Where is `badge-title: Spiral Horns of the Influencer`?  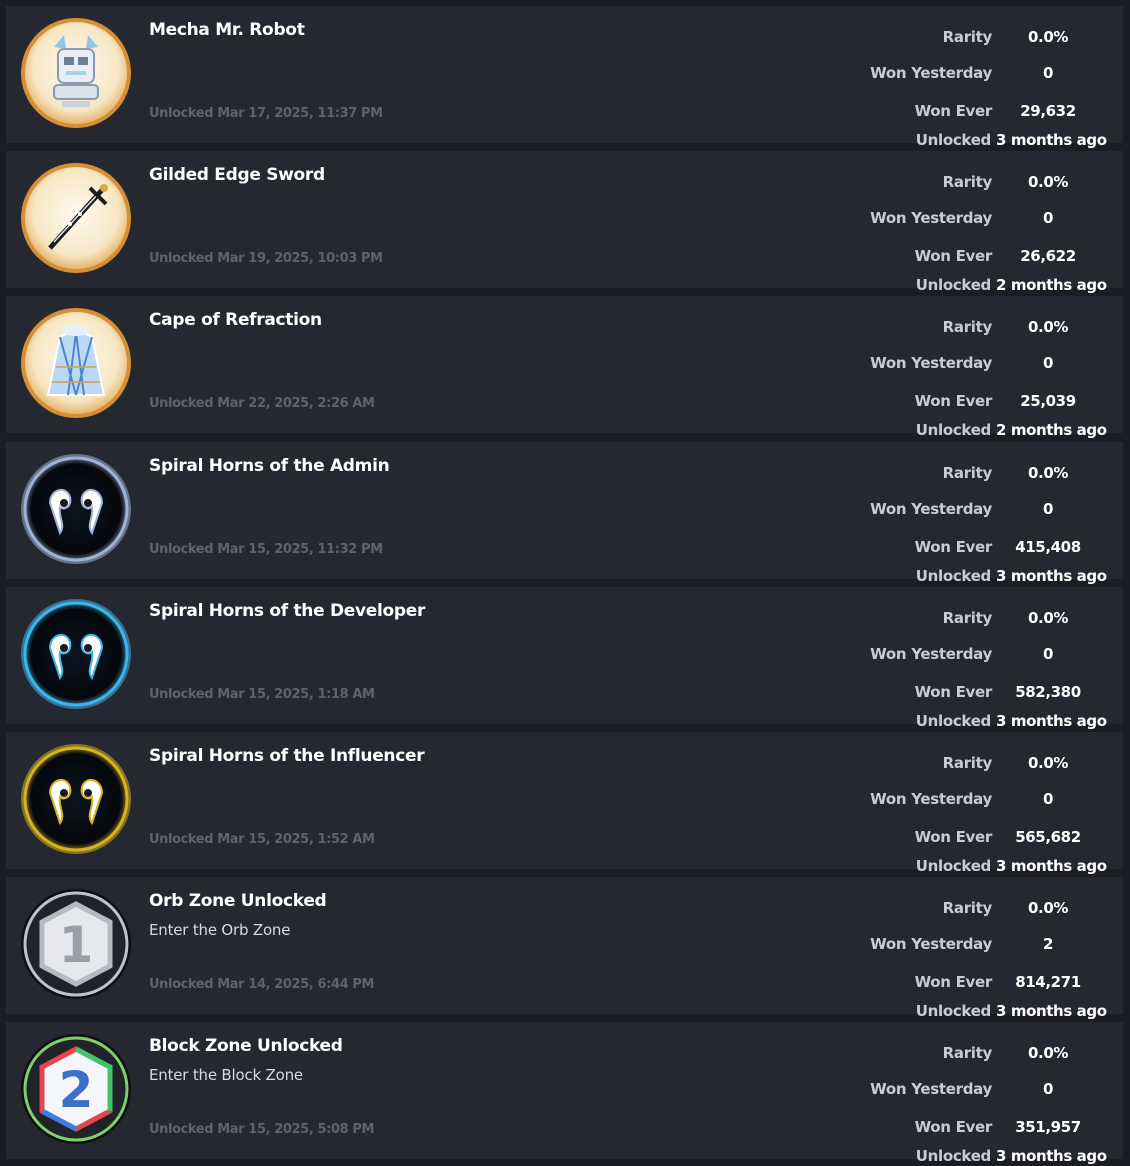 badge-title: Spiral Horns of the Influencer is located at coordinates (287, 756).